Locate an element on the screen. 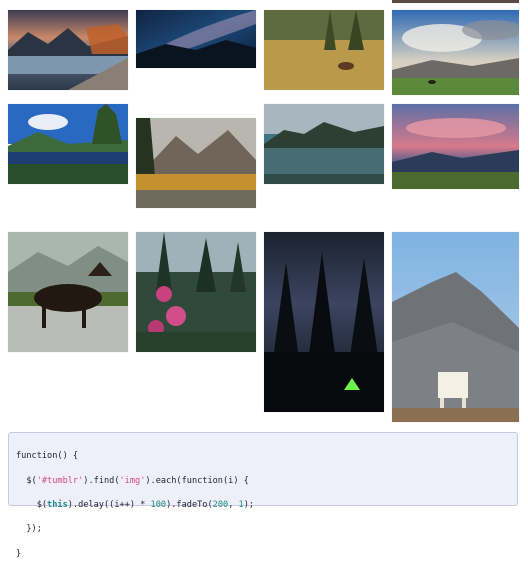 Image resolution: width=528 pixels, height=572 pixels. code-line-5: } is located at coordinates (263, 554).